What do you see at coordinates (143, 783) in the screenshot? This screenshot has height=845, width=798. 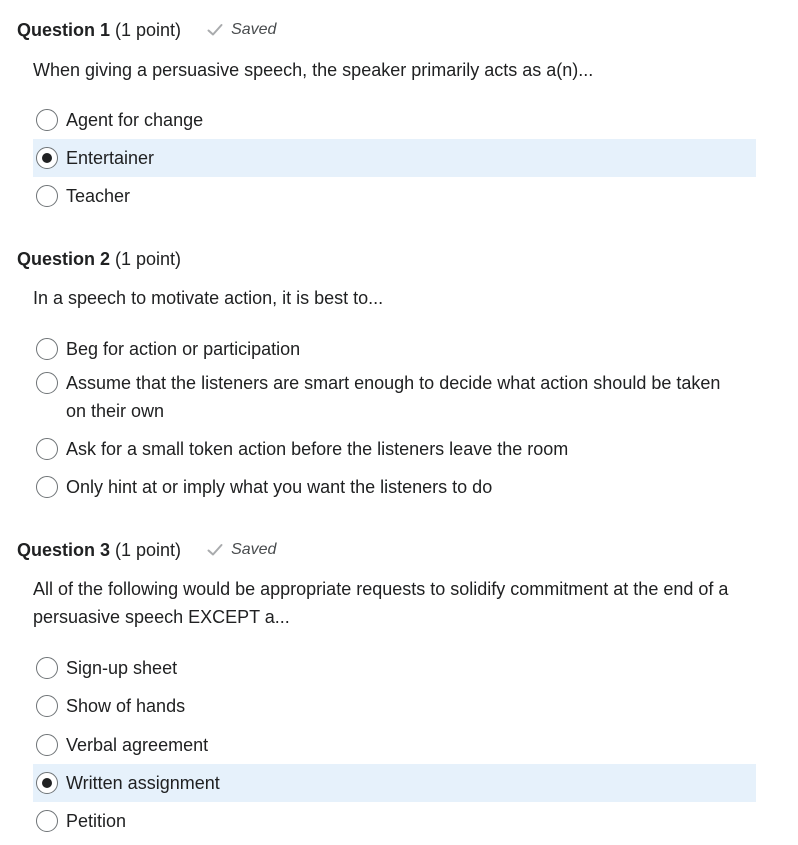 I see `option-label: Written assignment` at bounding box center [143, 783].